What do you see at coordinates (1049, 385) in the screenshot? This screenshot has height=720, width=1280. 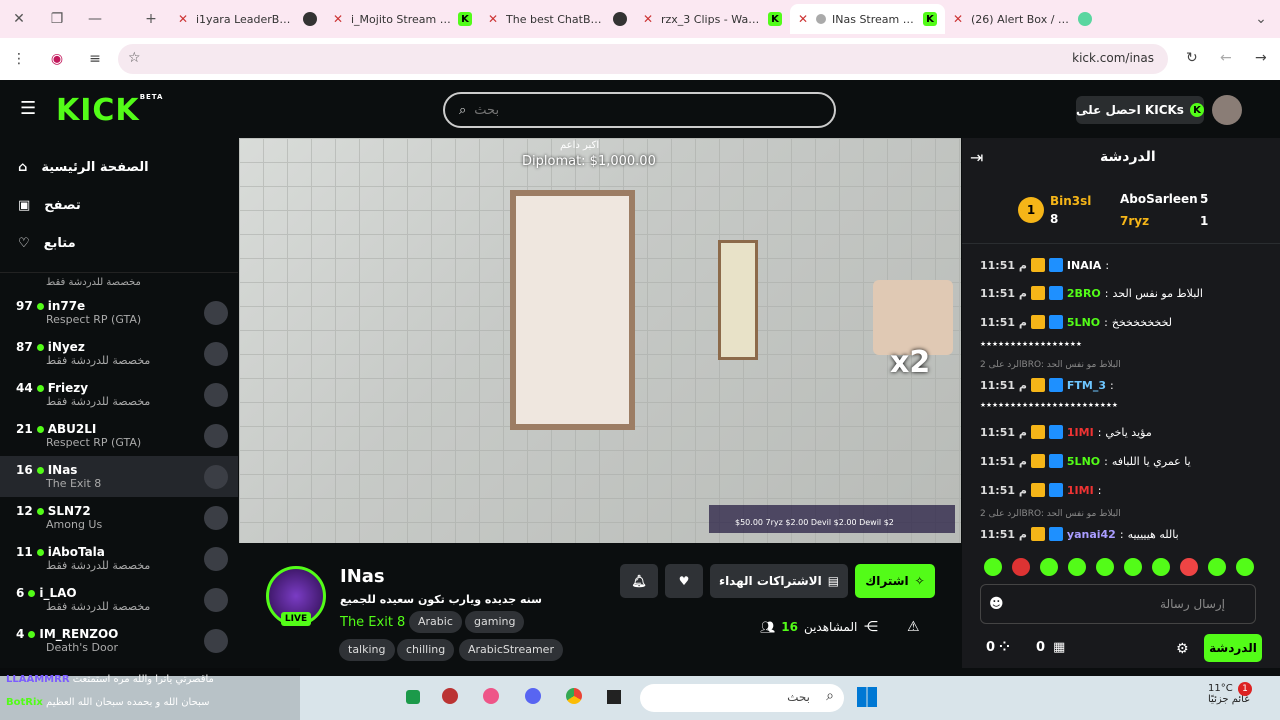 I see `chat-message: 11:51 م FTM_3:` at bounding box center [1049, 385].